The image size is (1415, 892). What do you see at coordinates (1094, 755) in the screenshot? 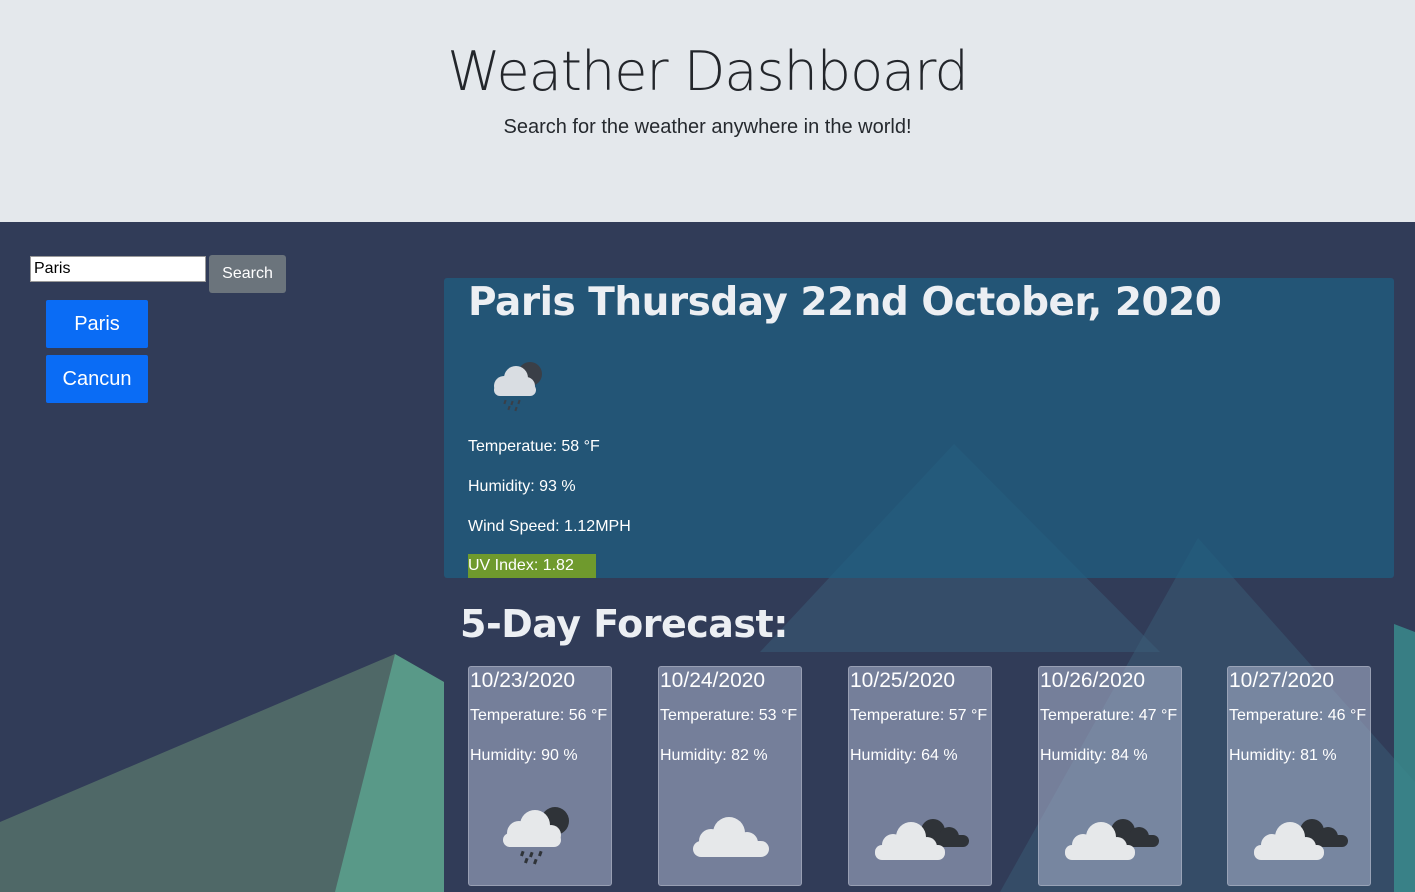
I see `forecast-humidity: Humidity: 84 %` at bounding box center [1094, 755].